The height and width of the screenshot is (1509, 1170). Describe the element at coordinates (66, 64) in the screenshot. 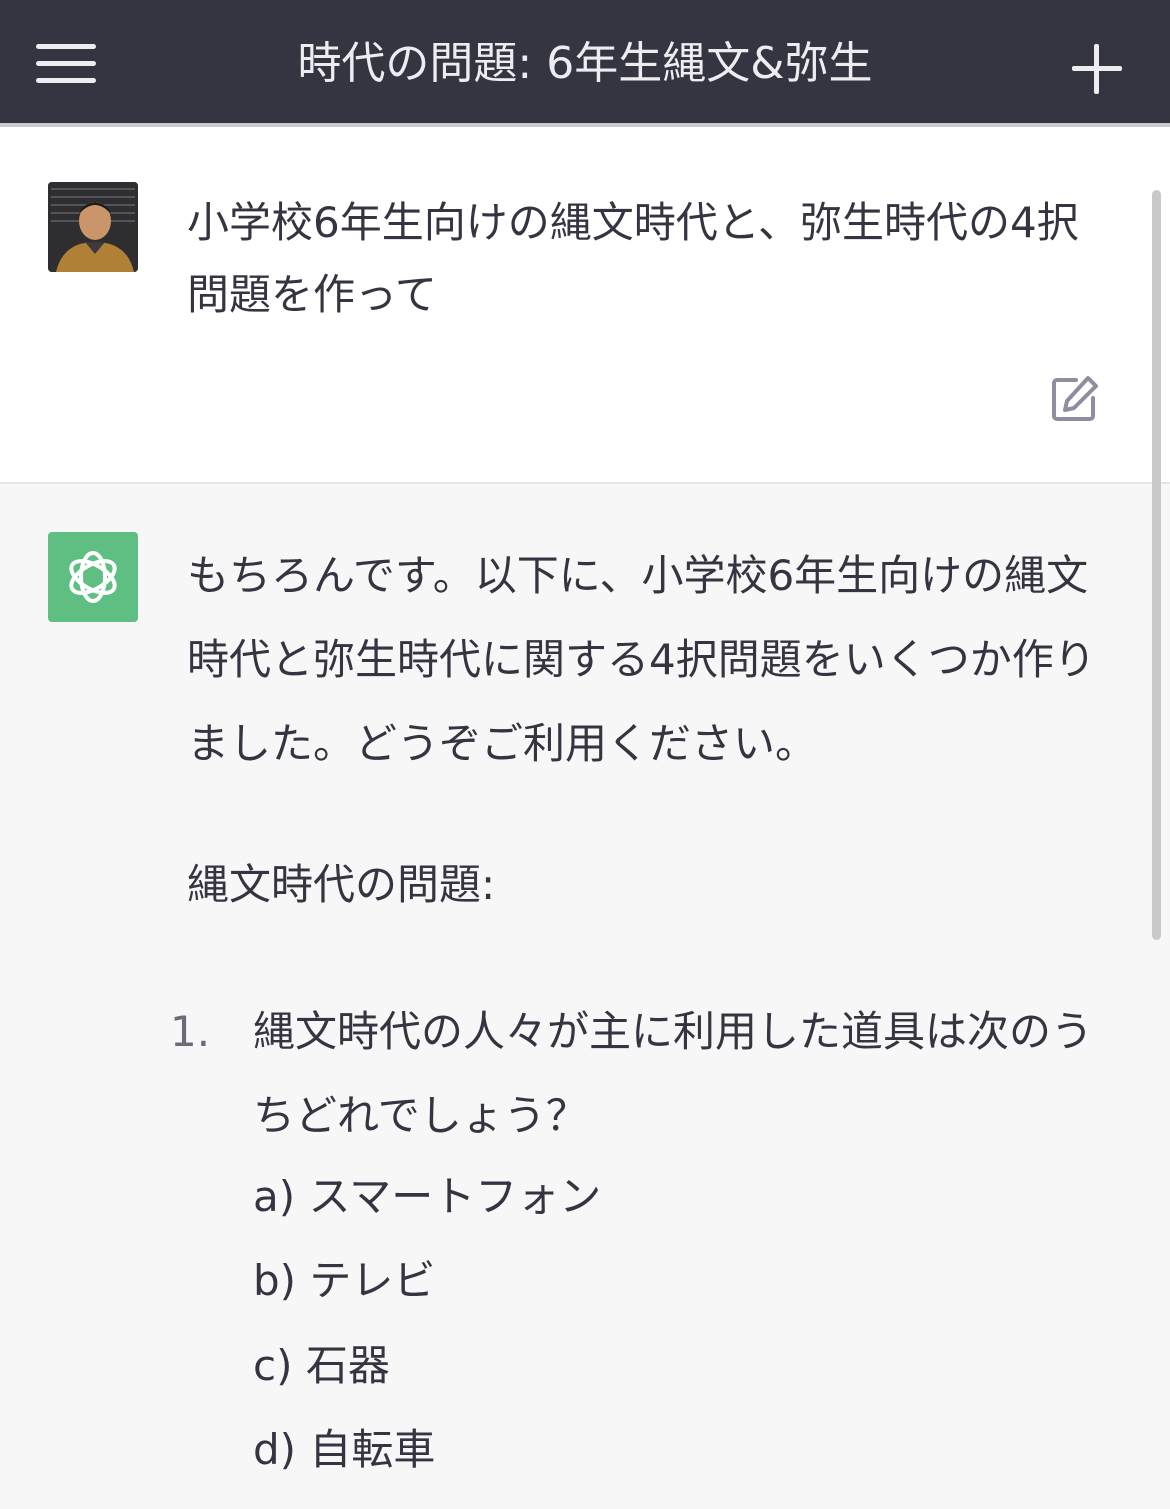

I see `menu-button` at that location.